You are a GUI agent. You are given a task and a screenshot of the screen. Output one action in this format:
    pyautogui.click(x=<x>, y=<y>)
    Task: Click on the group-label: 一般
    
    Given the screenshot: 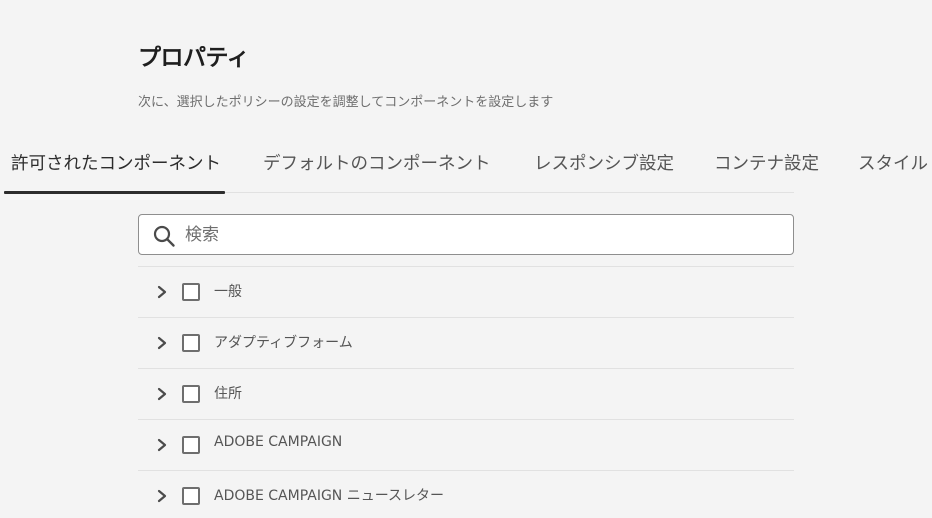 What is the action you would take?
    pyautogui.click(x=228, y=292)
    